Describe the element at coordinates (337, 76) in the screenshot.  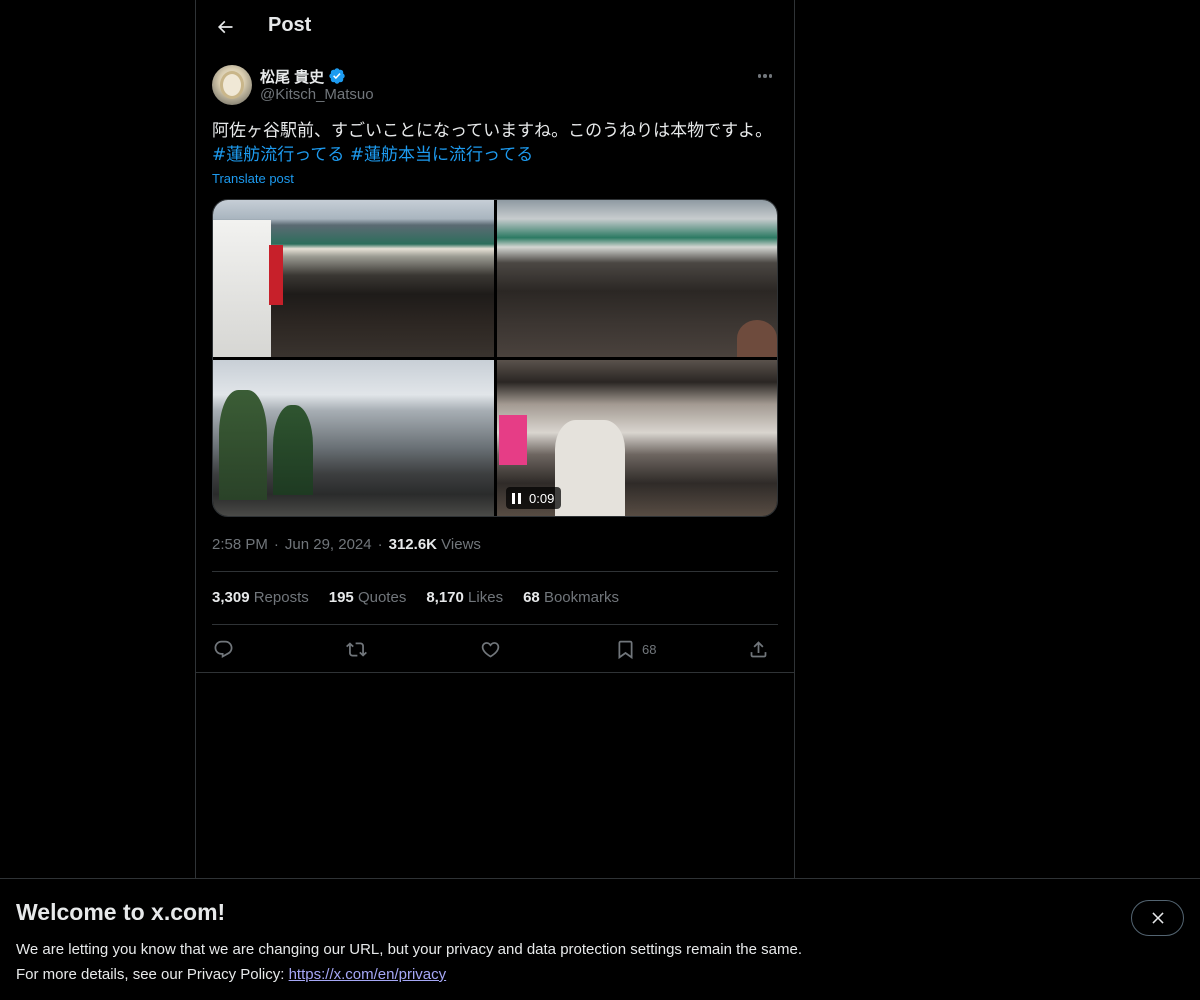
I see `verified-badge-icon` at that location.